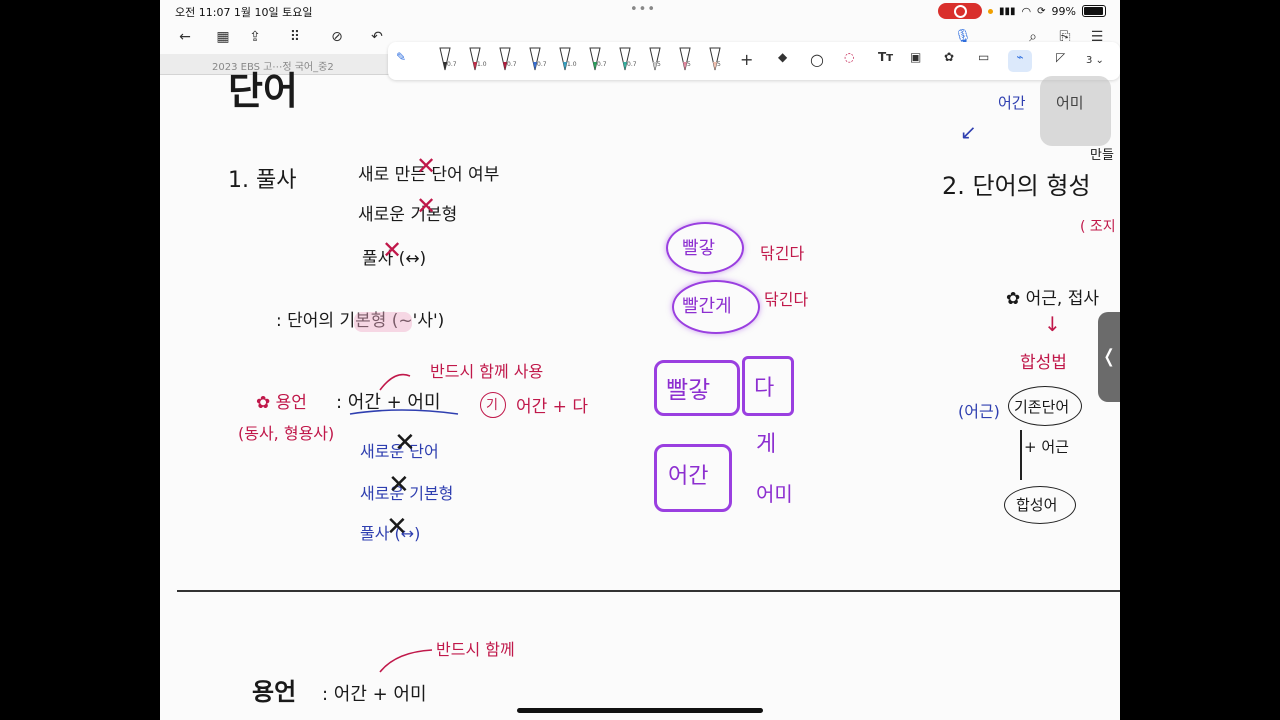  What do you see at coordinates (1094, 11) in the screenshot?
I see `battery-icon` at bounding box center [1094, 11].